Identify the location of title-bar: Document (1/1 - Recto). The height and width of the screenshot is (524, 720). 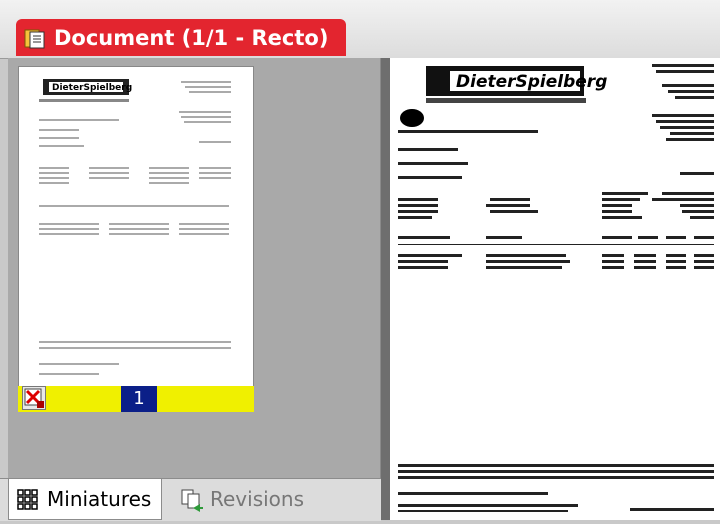
(360, 29).